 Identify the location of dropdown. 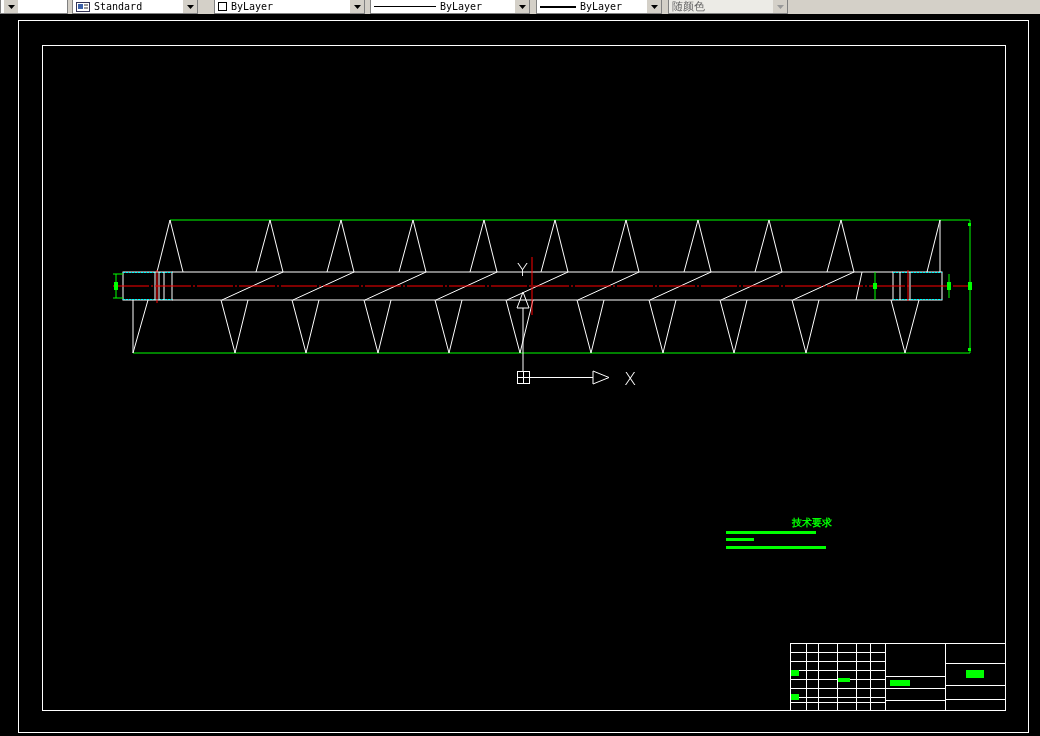
(34, 7).